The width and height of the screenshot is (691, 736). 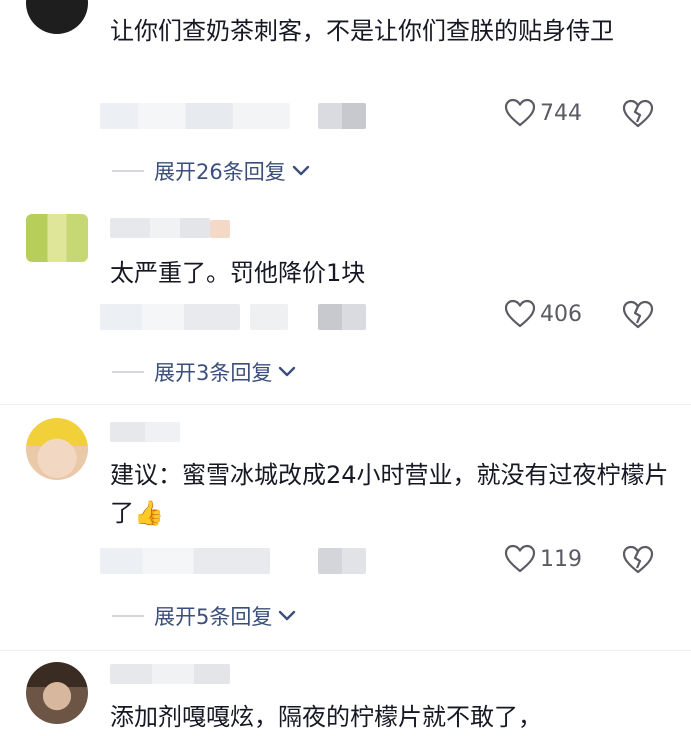 What do you see at coordinates (326, 717) in the screenshot?
I see `comment-text: 添加剂嘎嘎炫，隔夜的柠檬片就不敢了，` at bounding box center [326, 717].